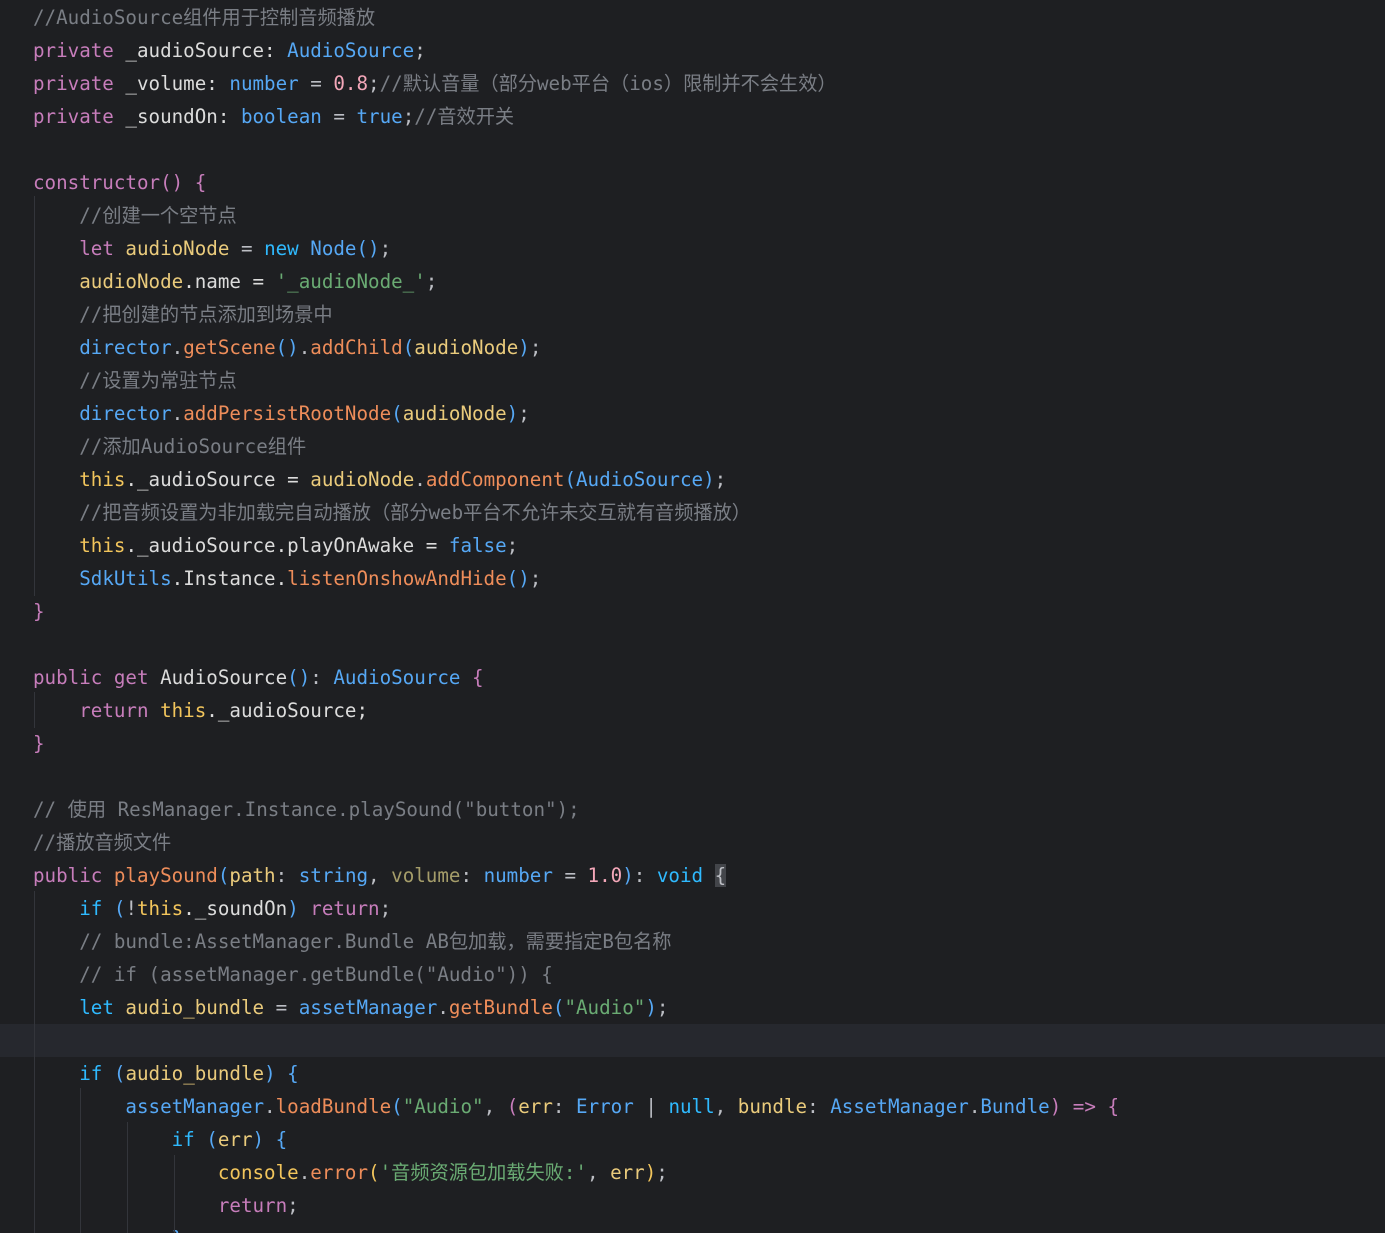 Image resolution: width=1385 pixels, height=1233 pixels. Describe the element at coordinates (692, 347) in the screenshot. I see `code-line: director.getScene().addChild(audioNode);` at that location.